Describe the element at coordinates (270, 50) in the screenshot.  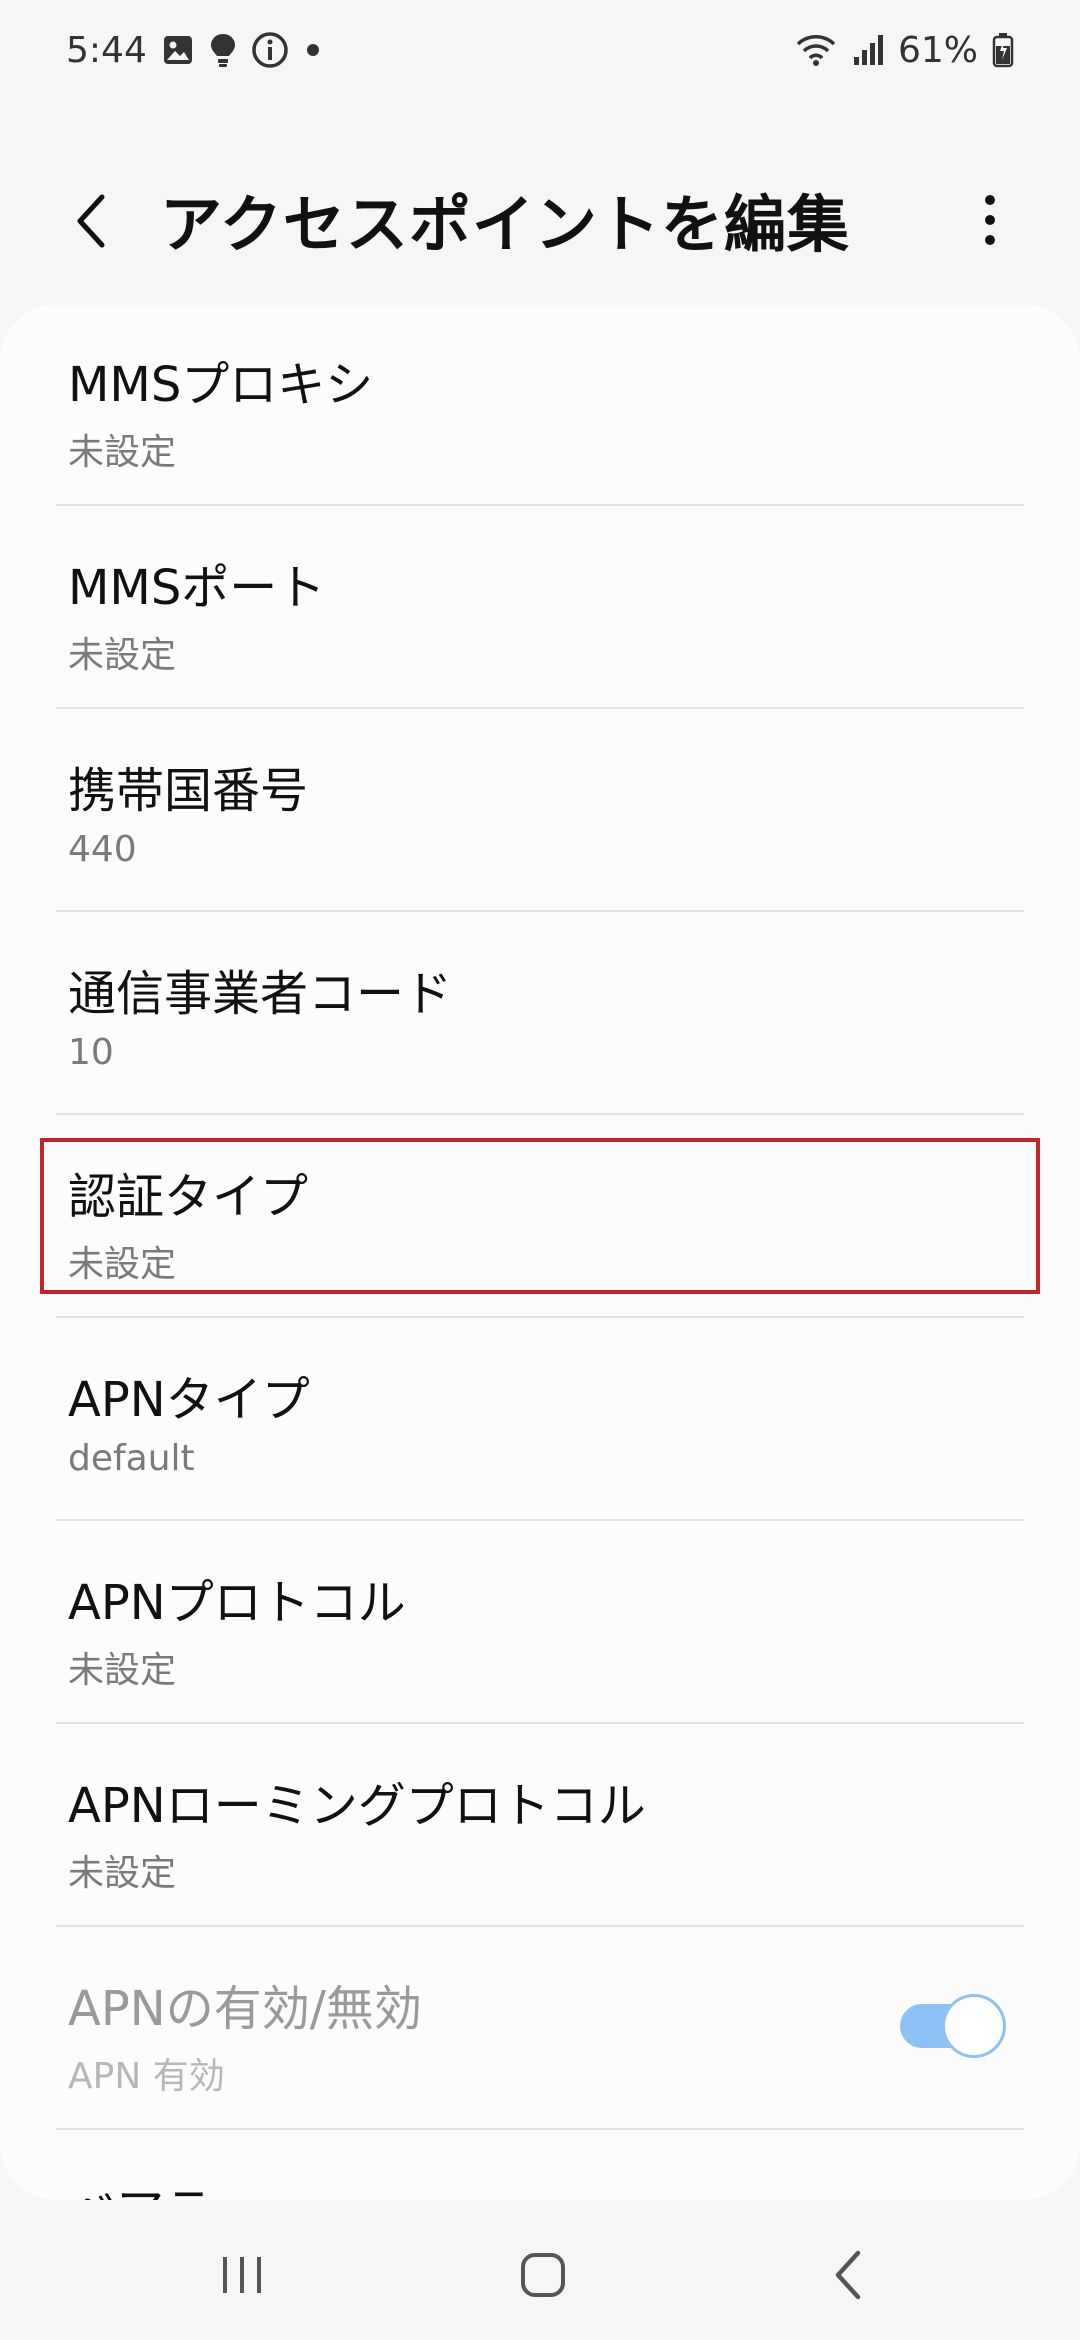
I see `info-icon` at that location.